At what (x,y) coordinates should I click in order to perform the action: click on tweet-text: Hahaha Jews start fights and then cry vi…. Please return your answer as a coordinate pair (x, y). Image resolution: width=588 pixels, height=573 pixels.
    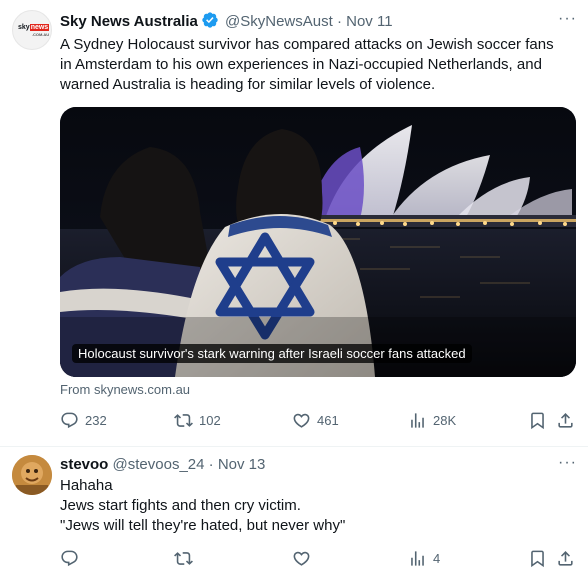
    Looking at the image, I should click on (202, 506).